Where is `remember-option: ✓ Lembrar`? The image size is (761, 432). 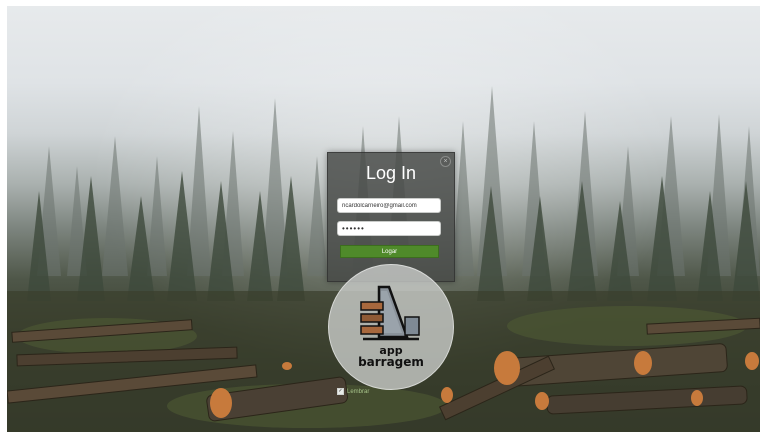 remember-option: ✓ Lembrar is located at coordinates (353, 391).